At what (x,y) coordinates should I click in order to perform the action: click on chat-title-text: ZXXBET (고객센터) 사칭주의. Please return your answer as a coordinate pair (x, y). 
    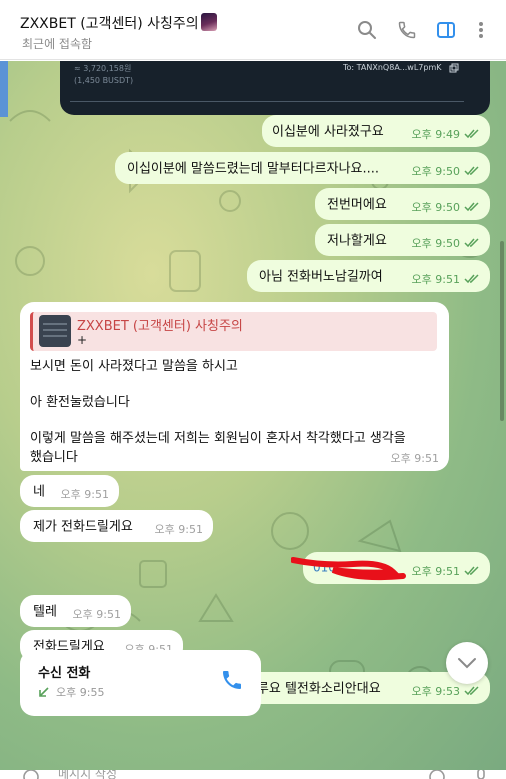
    Looking at the image, I should click on (109, 24).